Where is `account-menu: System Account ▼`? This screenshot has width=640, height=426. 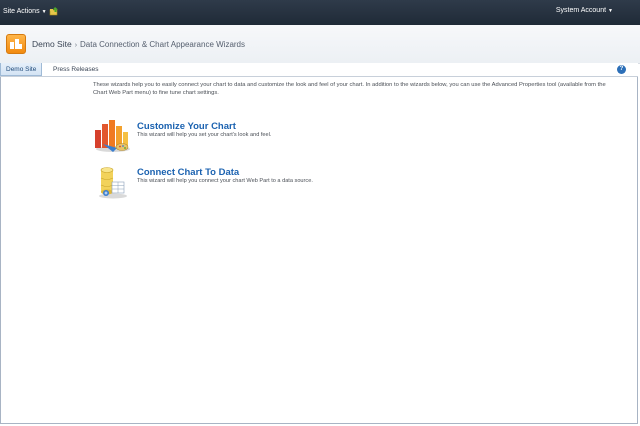
account-menu: System Account ▼ is located at coordinates (584, 10).